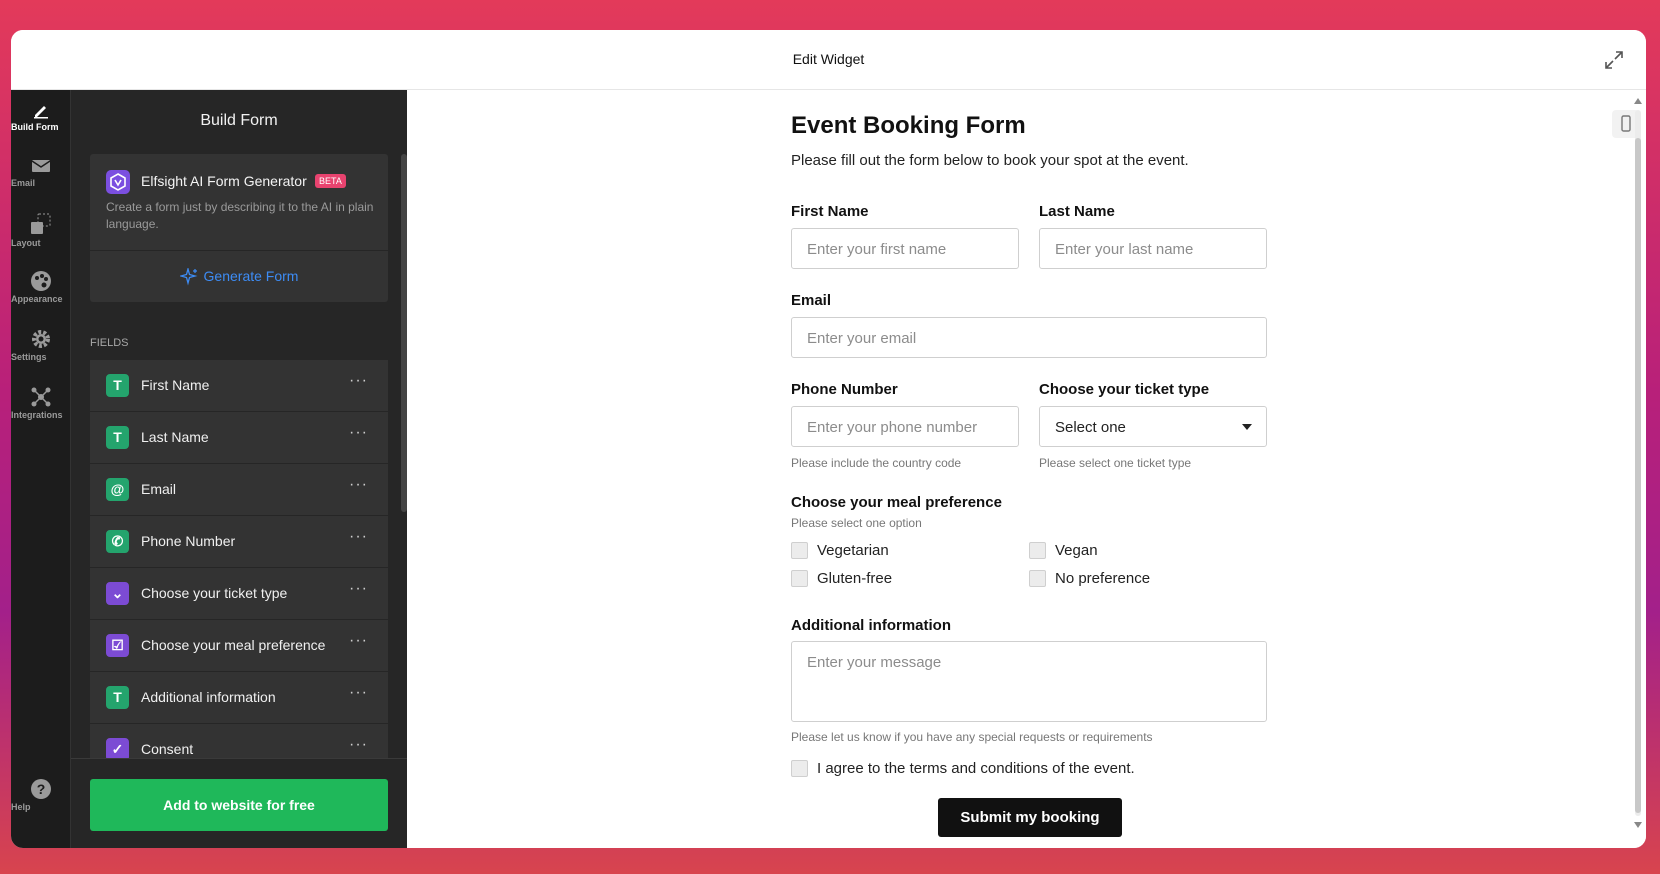 The height and width of the screenshot is (874, 1660). Describe the element at coordinates (41, 223) in the screenshot. I see `layout-icon` at that location.